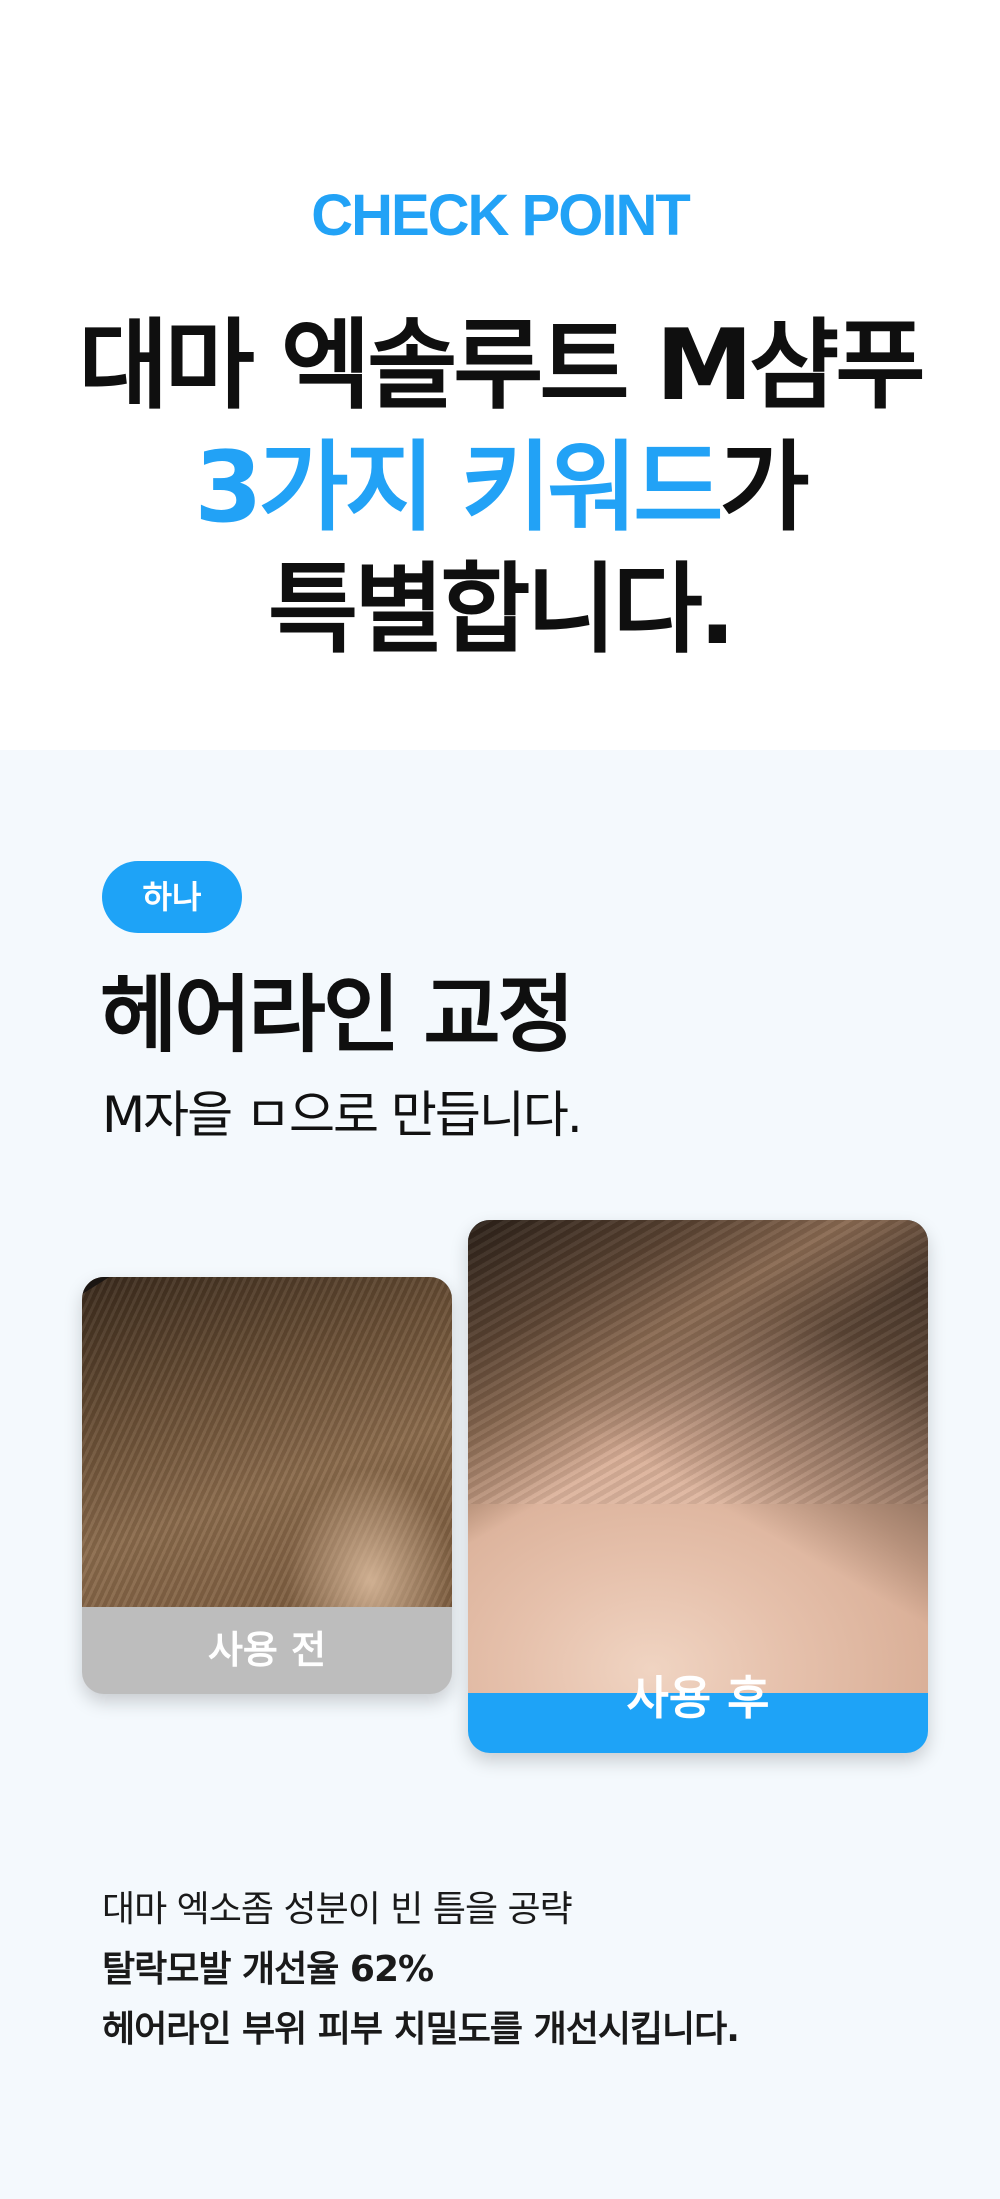  Describe the element at coordinates (267, 1650) in the screenshot. I see `before-label: 사용 전` at that location.